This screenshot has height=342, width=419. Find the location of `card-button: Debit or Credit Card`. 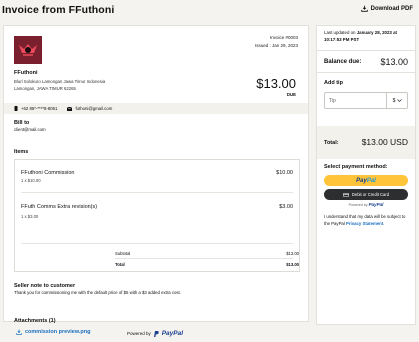

card-button: Debit or Credit Card is located at coordinates (366, 194).